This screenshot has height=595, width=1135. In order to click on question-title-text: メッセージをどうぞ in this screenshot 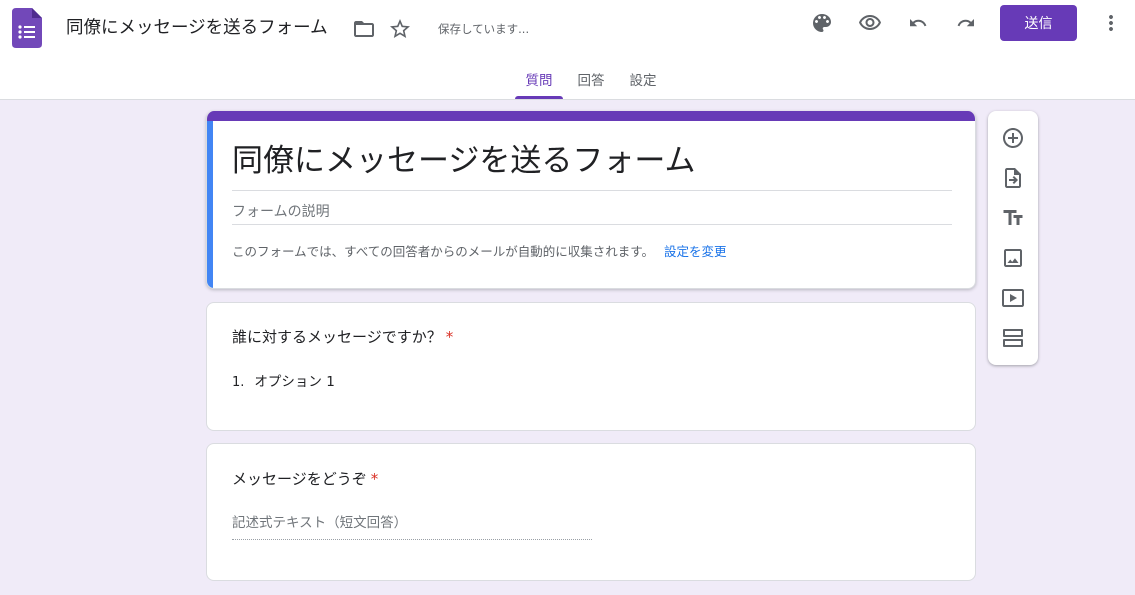, I will do `click(299, 479)`.